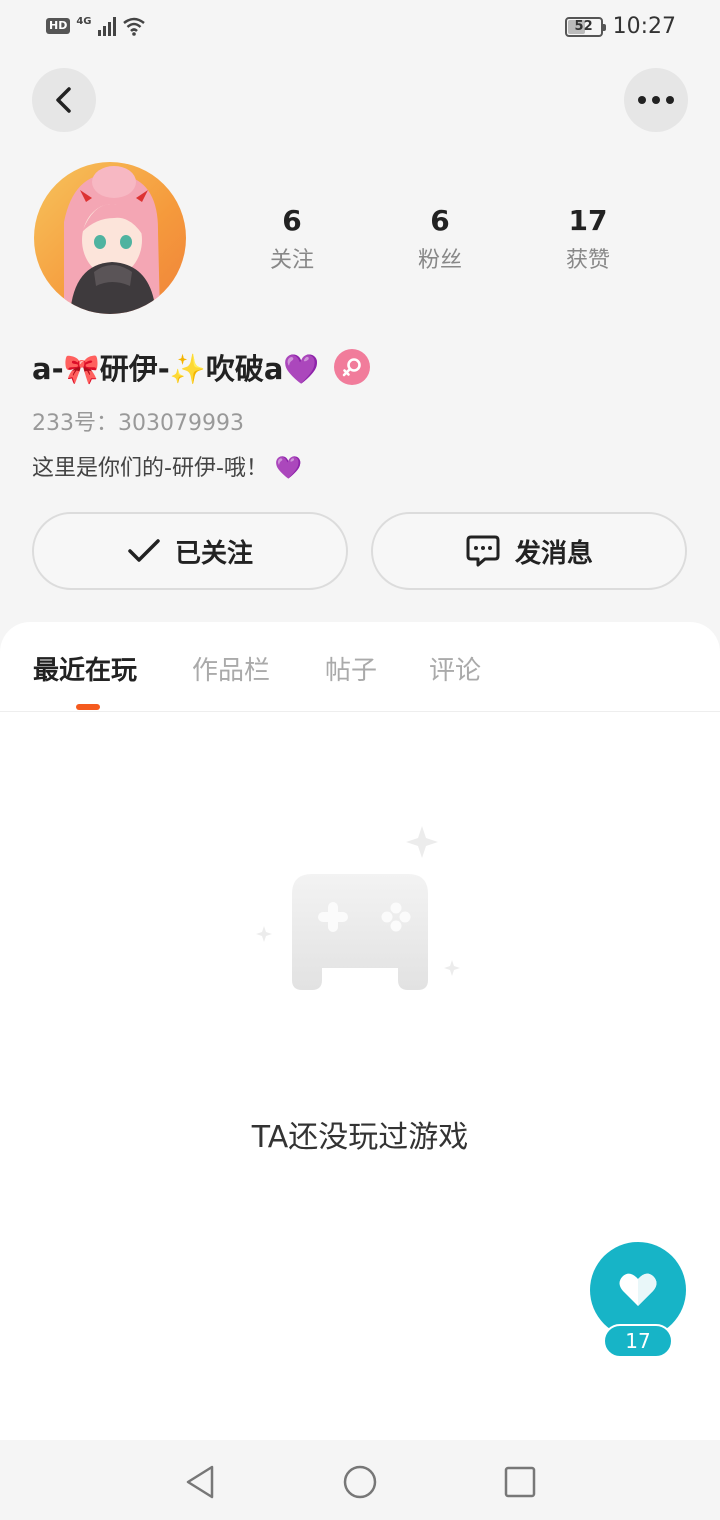  I want to click on user-id: 233号：303079993, so click(138, 421).